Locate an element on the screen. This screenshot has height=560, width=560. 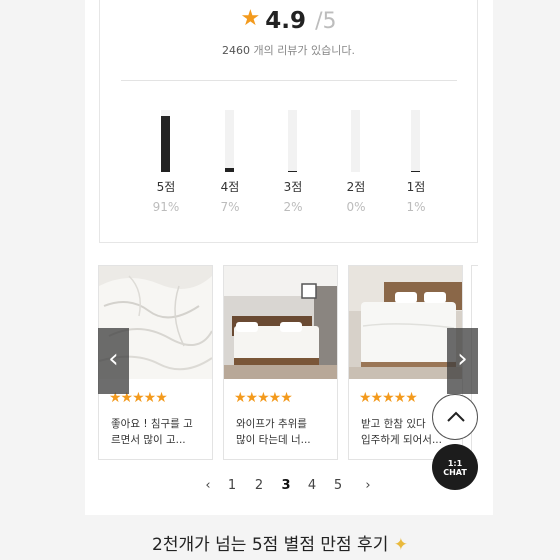
review-count-number: 2460 is located at coordinates (235, 50).